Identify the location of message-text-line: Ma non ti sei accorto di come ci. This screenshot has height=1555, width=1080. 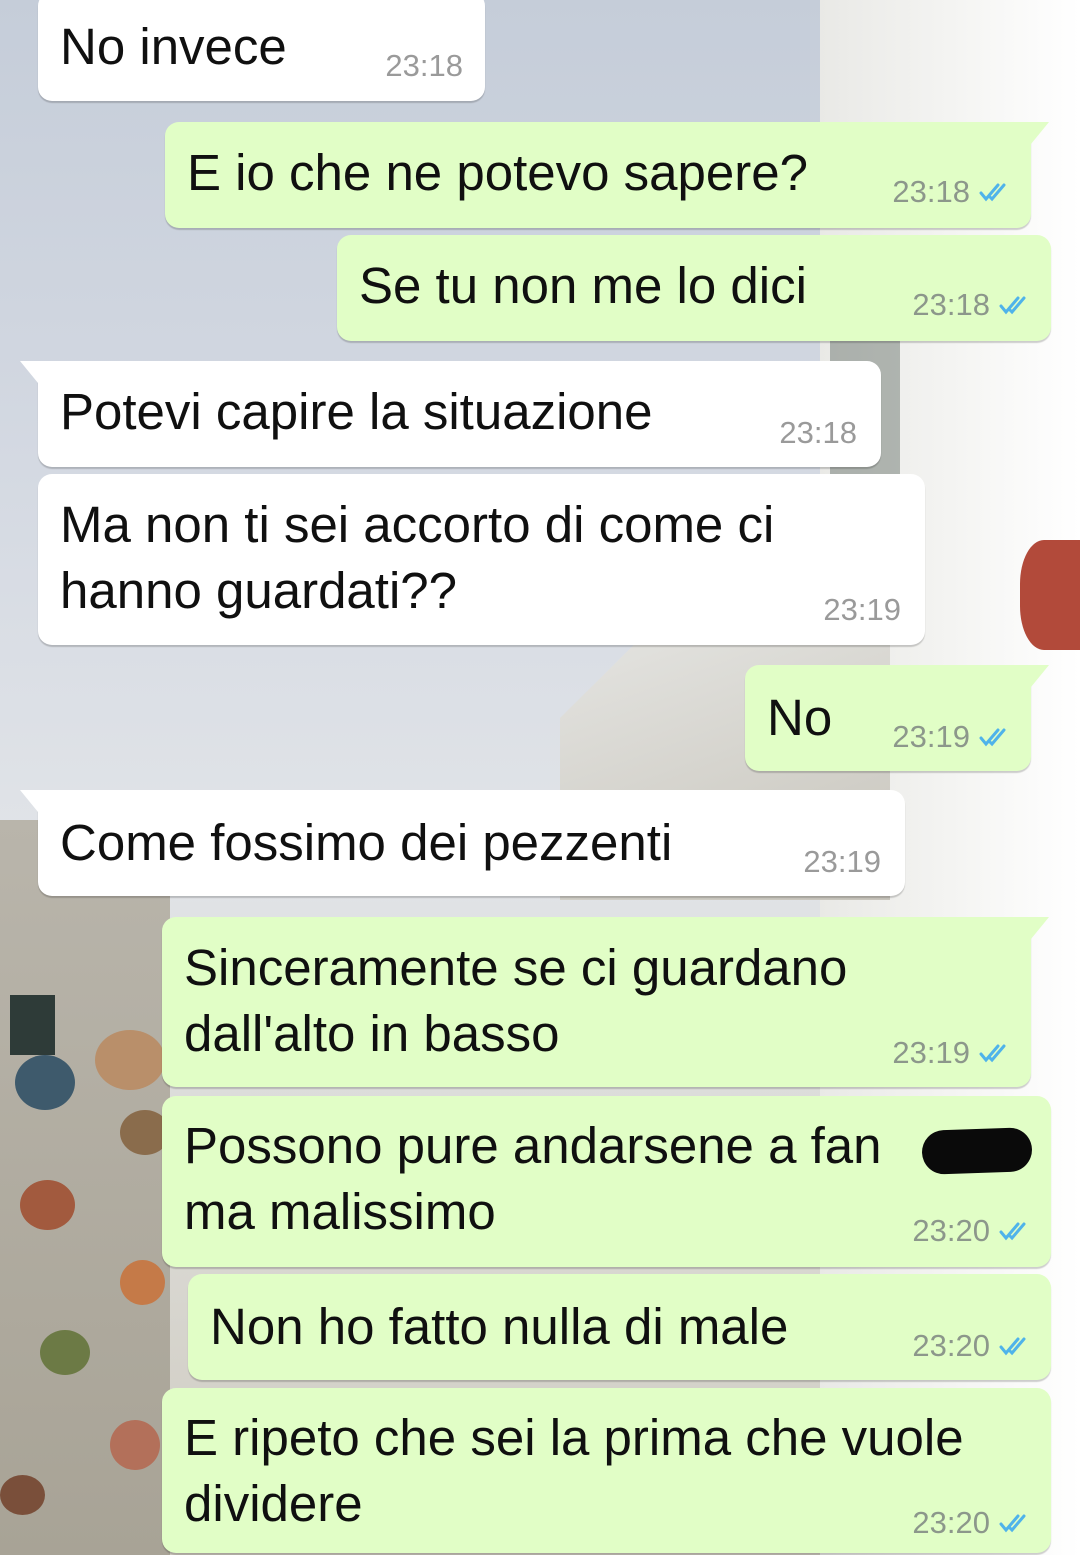
(417, 524).